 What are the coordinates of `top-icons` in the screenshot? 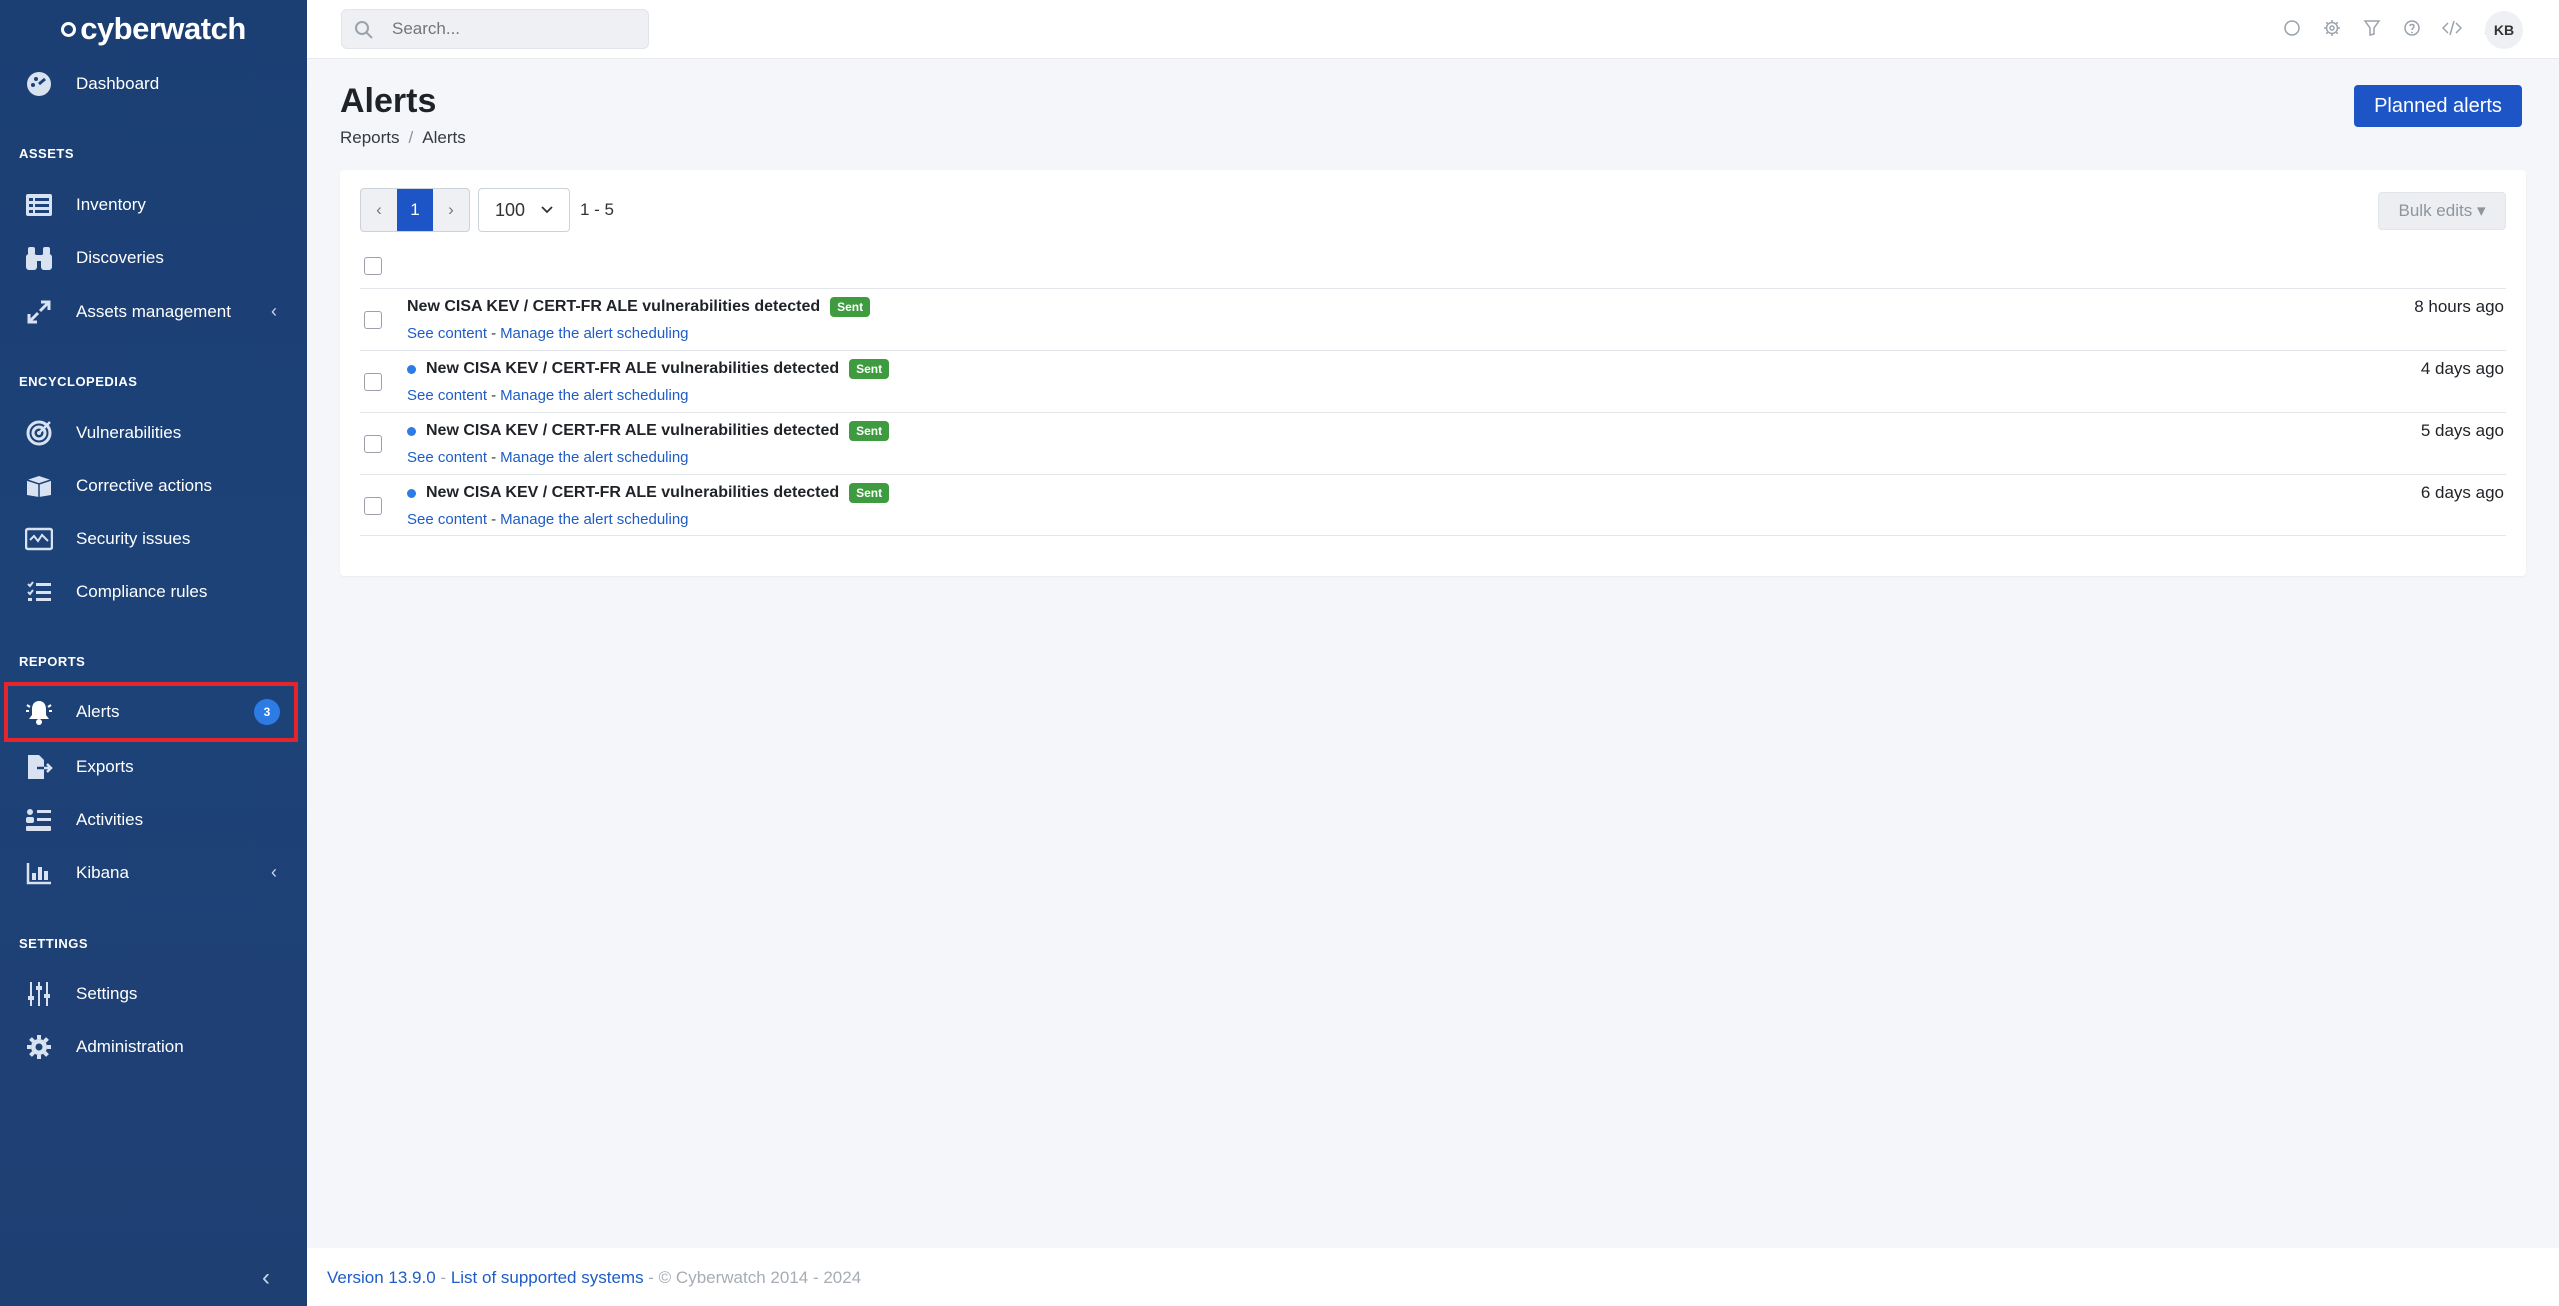 It's located at (2392, 28).